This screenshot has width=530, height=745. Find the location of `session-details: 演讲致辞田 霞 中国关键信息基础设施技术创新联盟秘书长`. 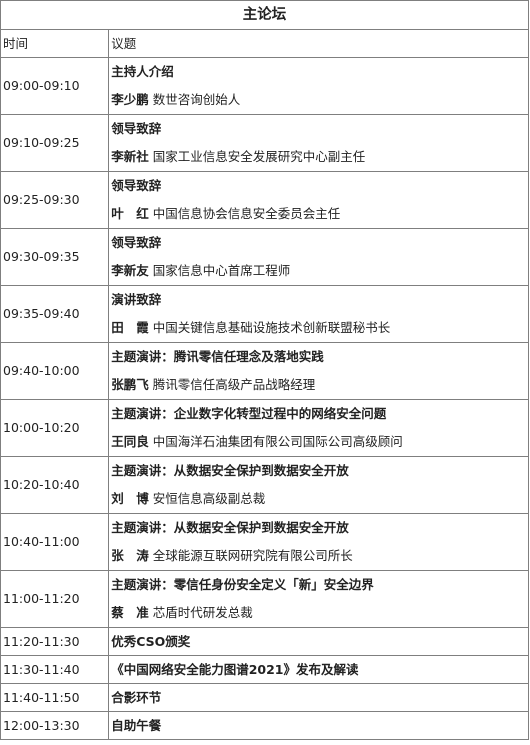

session-details: 演讲致辞田 霞 中国关键信息基础设施技术创新联盟秘书长 is located at coordinates (318, 314).